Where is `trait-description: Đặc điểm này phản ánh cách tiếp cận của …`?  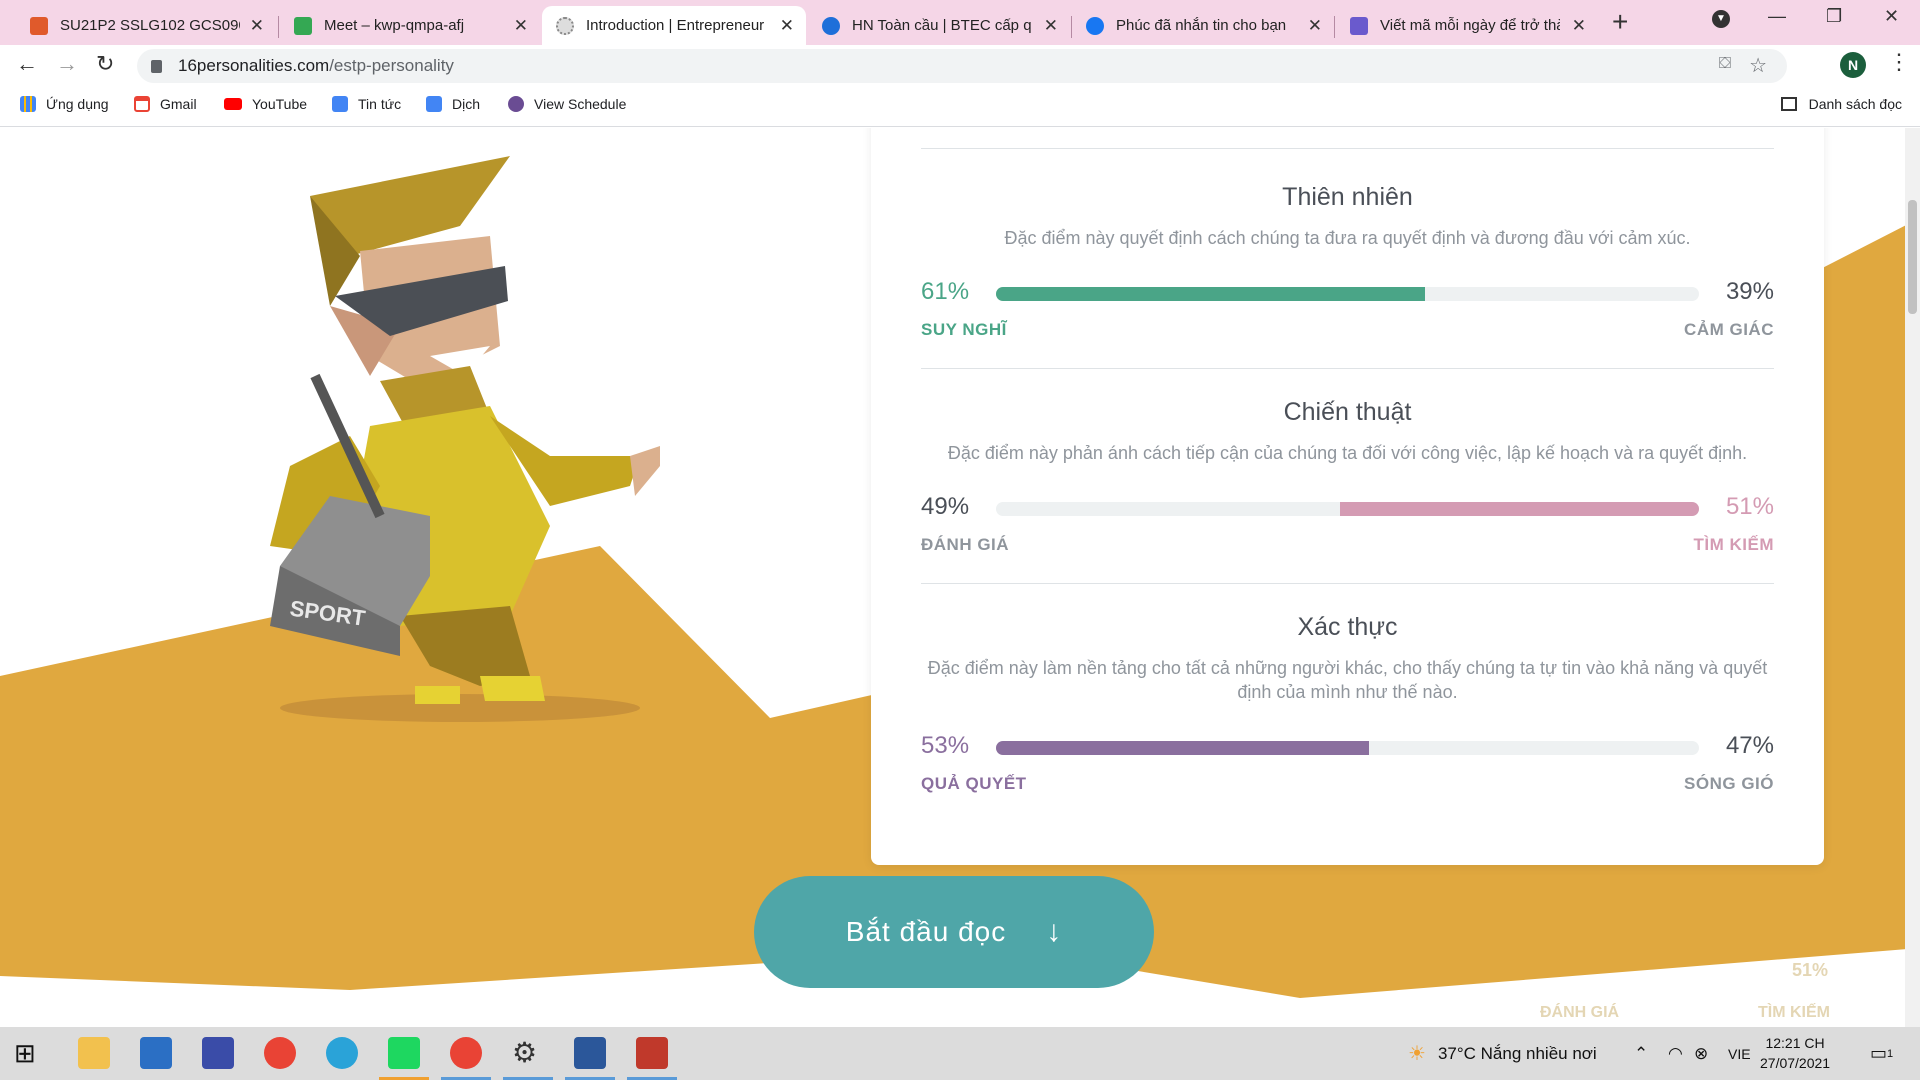
trait-description: Đặc điểm này phản ánh cách tiếp cận của … is located at coordinates (1347, 453).